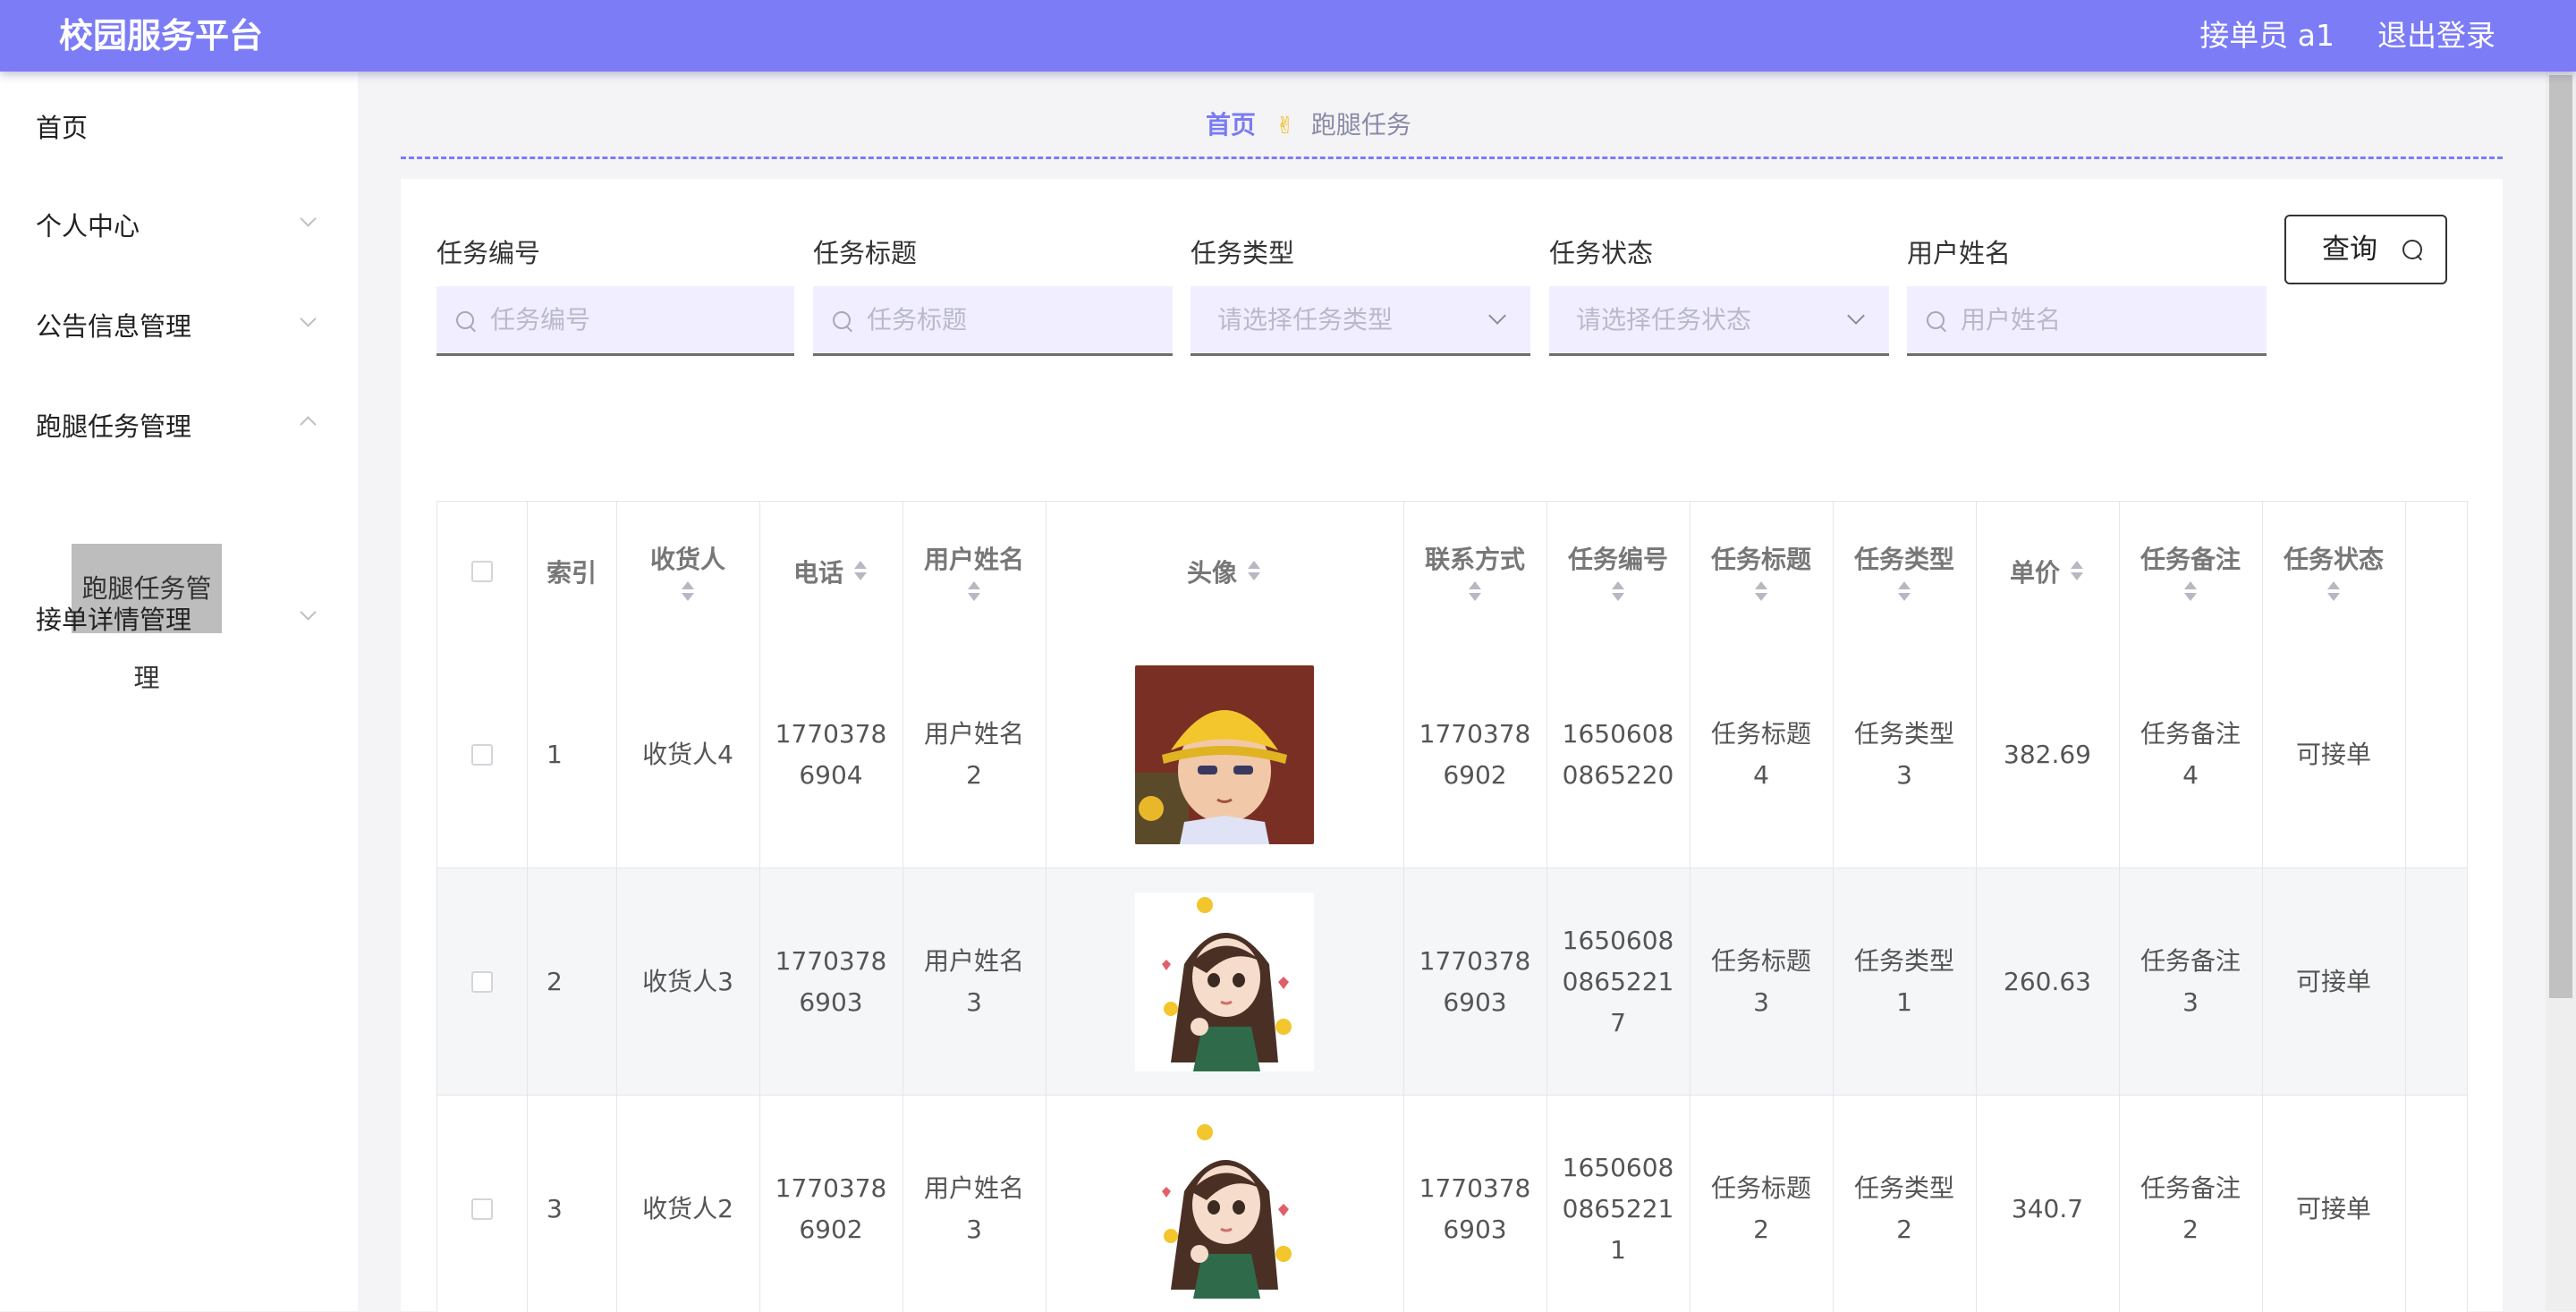 The width and height of the screenshot is (2576, 1312). I want to click on girl-avatar-image, so click(1224, 1209).